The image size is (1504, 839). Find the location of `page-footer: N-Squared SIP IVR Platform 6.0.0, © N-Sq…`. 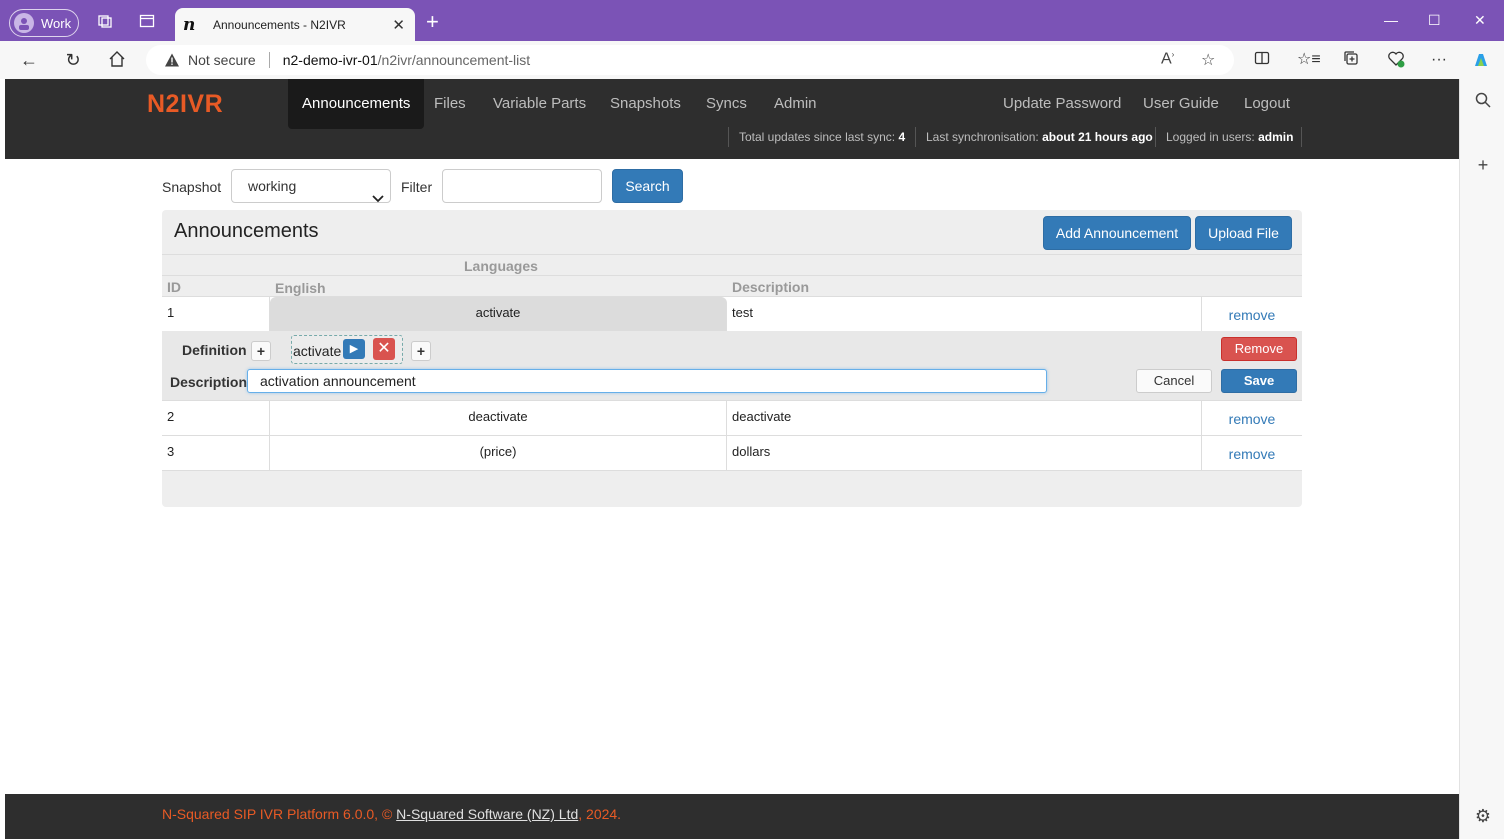

page-footer: N-Squared SIP IVR Platform 6.0.0, © N-Sq… is located at coordinates (732, 816).